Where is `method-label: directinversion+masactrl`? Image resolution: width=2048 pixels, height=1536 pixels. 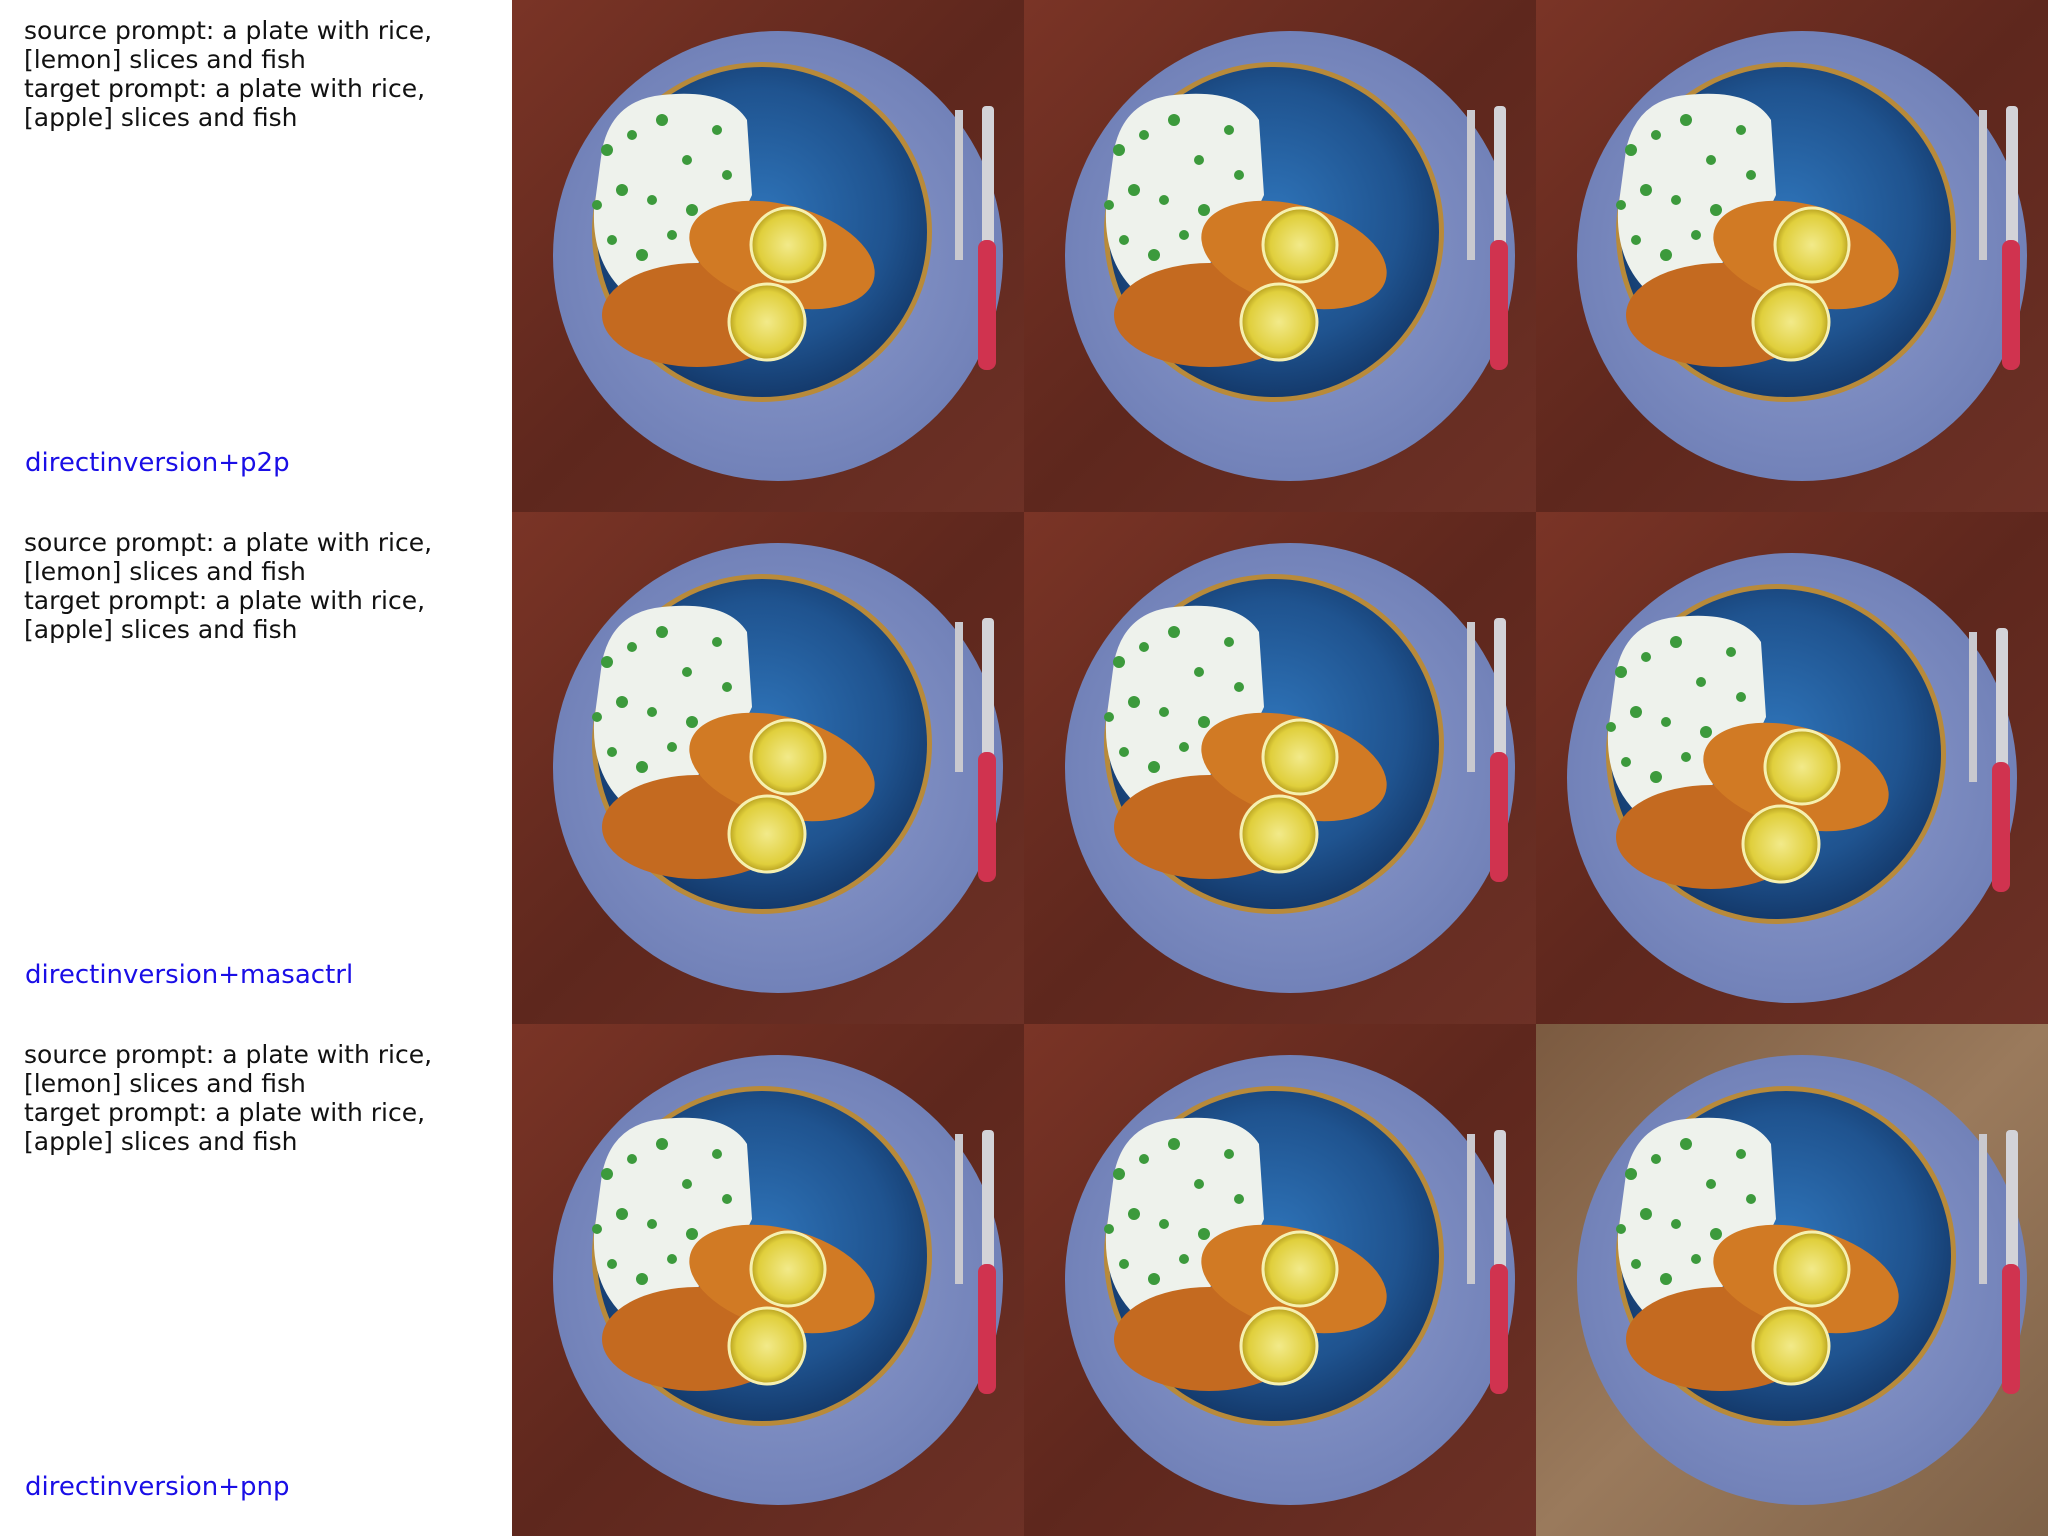 method-label: directinversion+masactrl is located at coordinates (189, 975).